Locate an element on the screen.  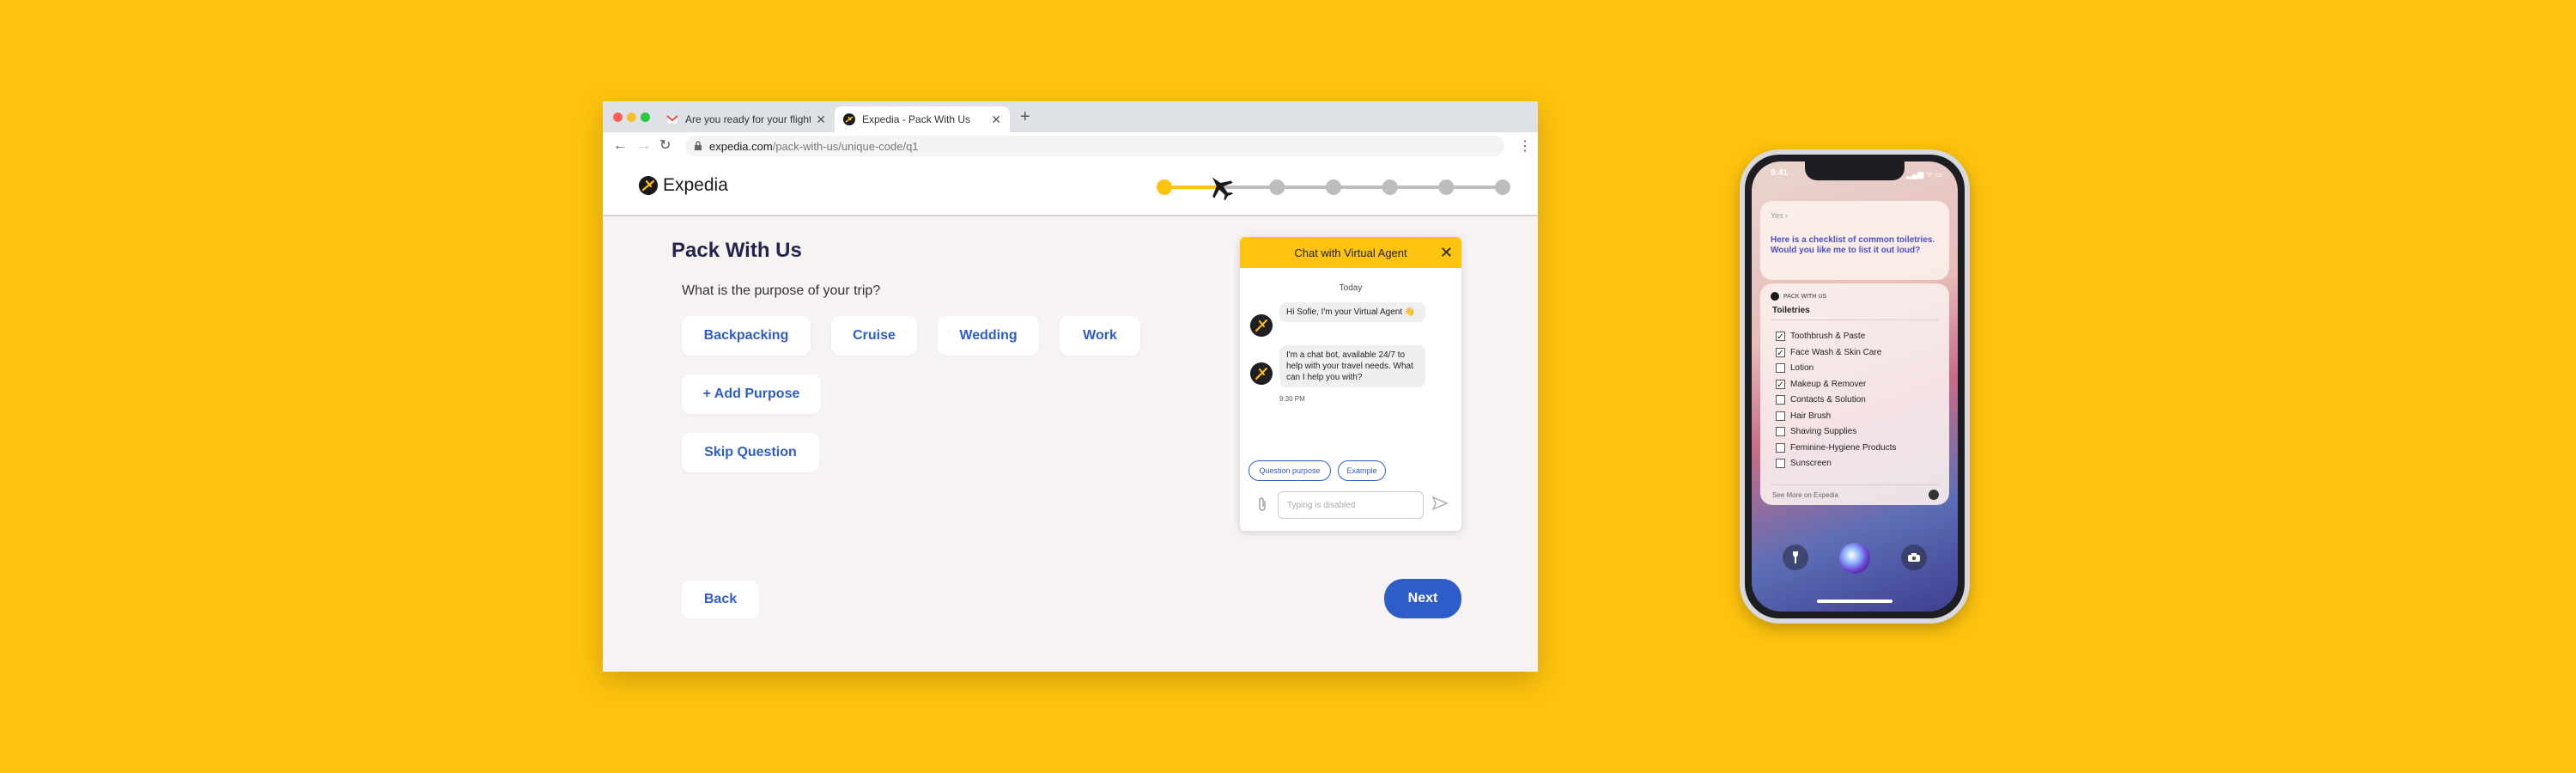
paperclip-icon is located at coordinates (1262, 506).